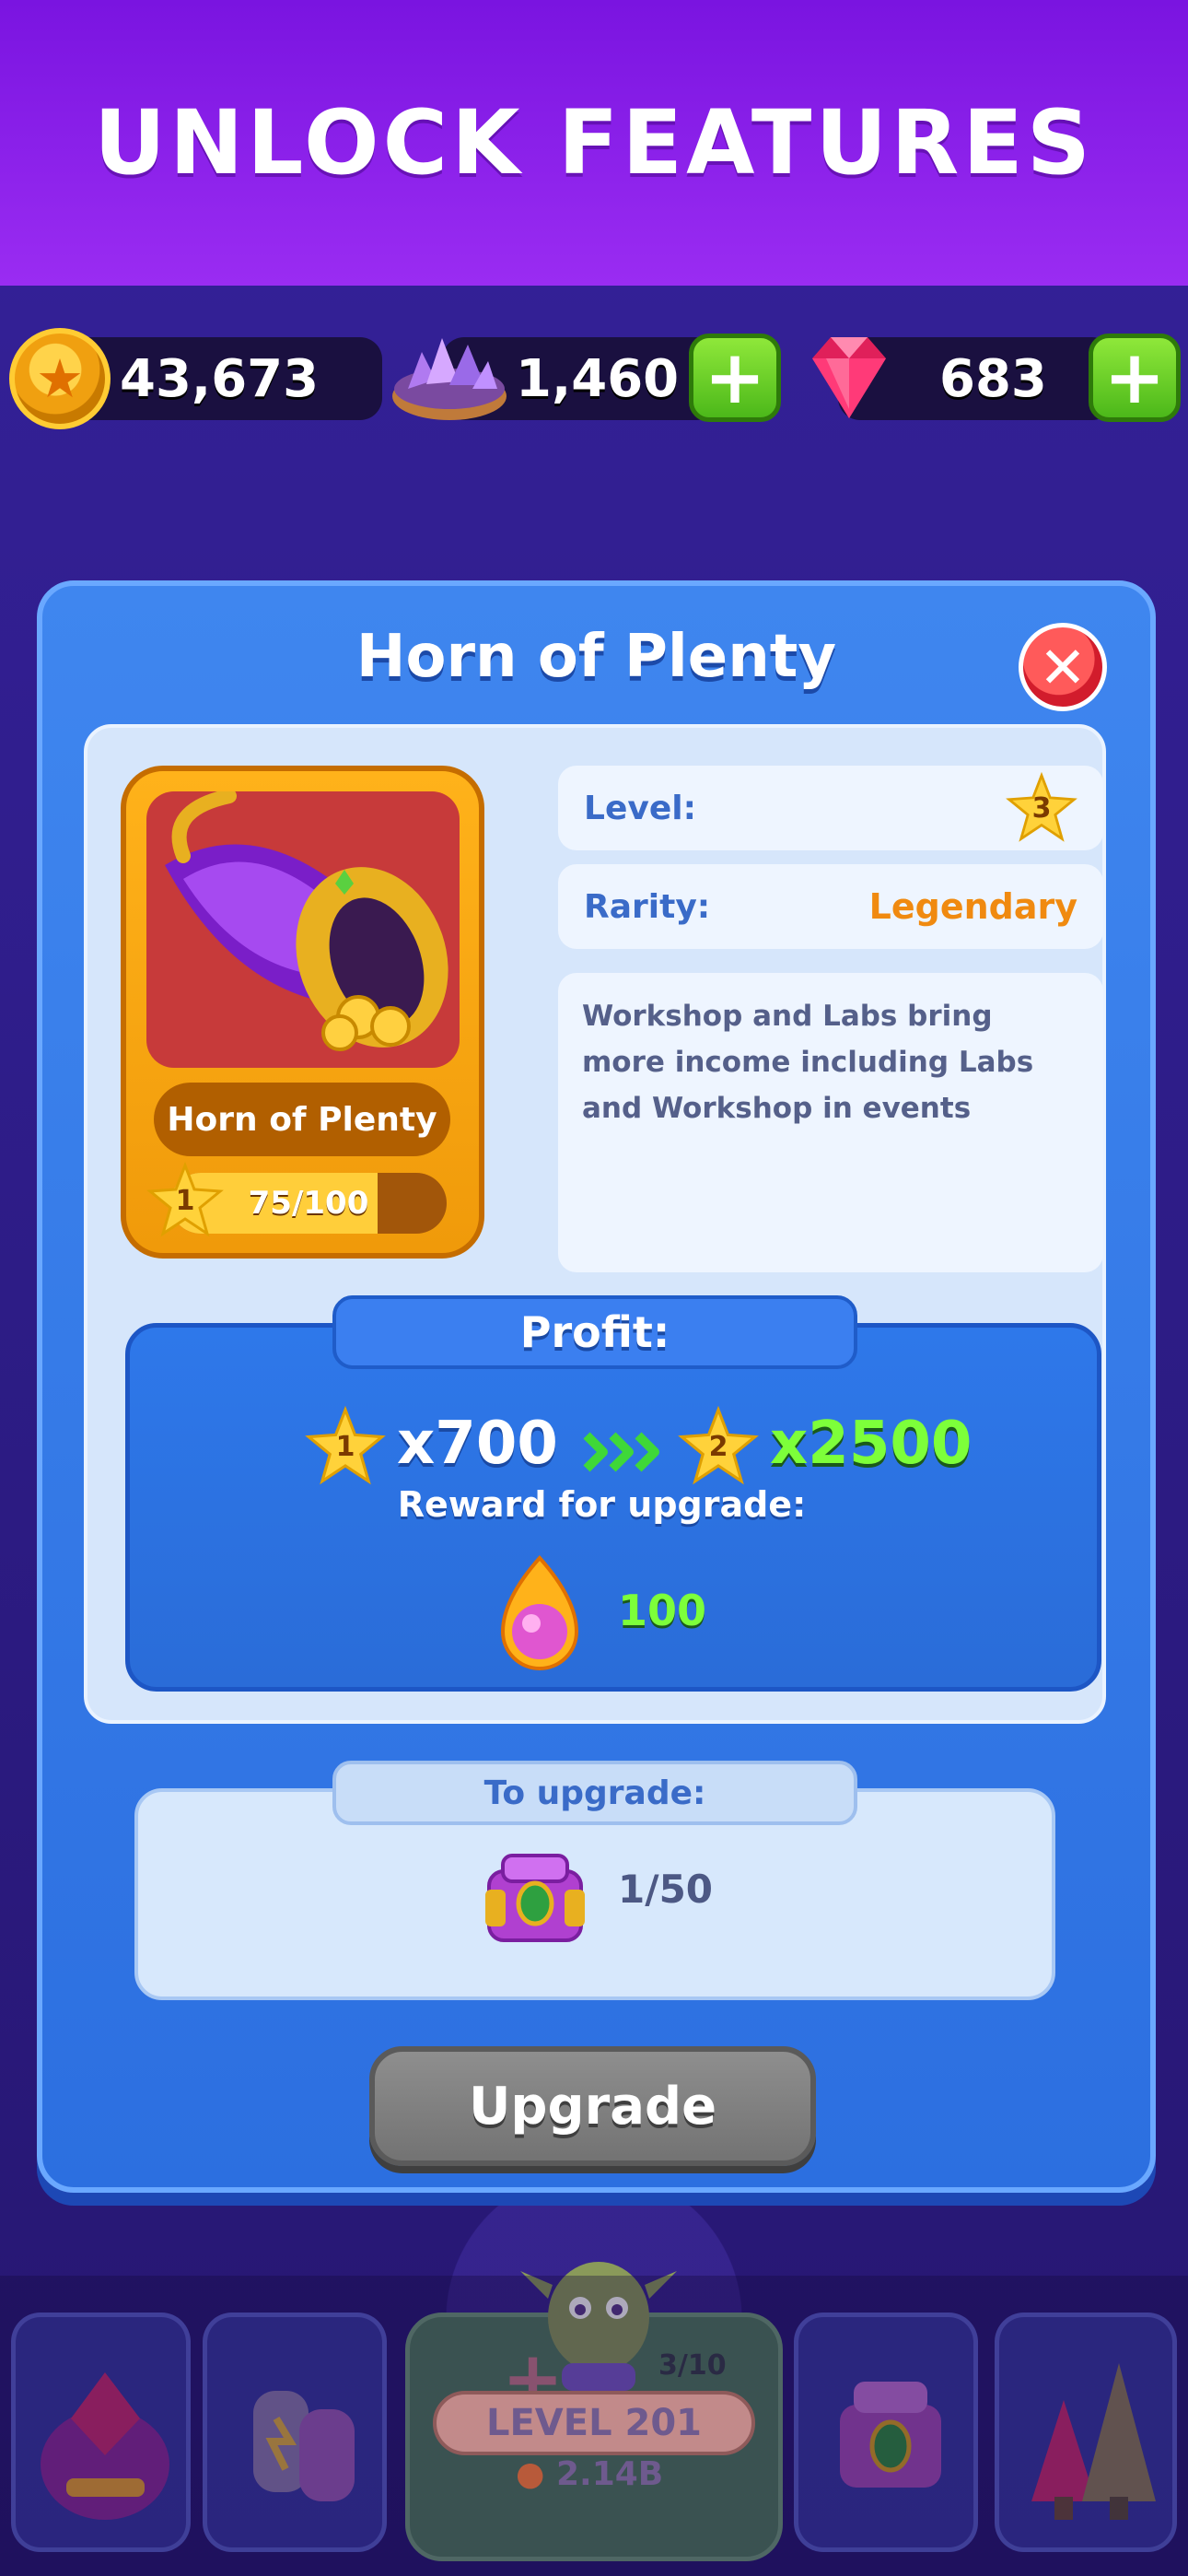 The width and height of the screenshot is (1188, 2576). I want to click on crystals-value: 1,460, so click(598, 378).